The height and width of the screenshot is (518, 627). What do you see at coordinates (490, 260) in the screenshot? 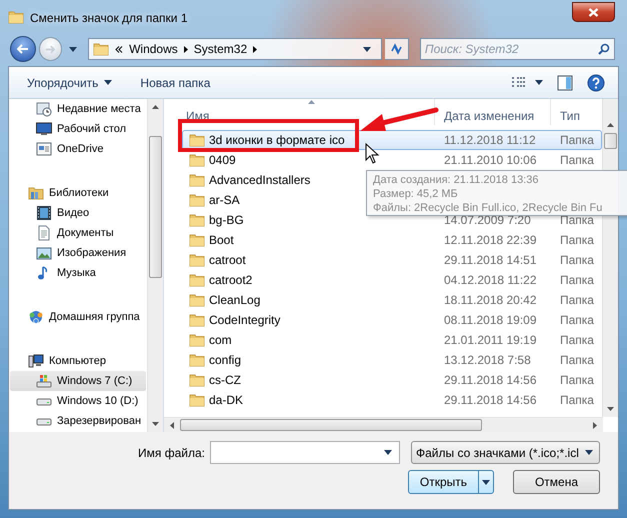
I see `date-modified: 29.11.2018 14:51` at bounding box center [490, 260].